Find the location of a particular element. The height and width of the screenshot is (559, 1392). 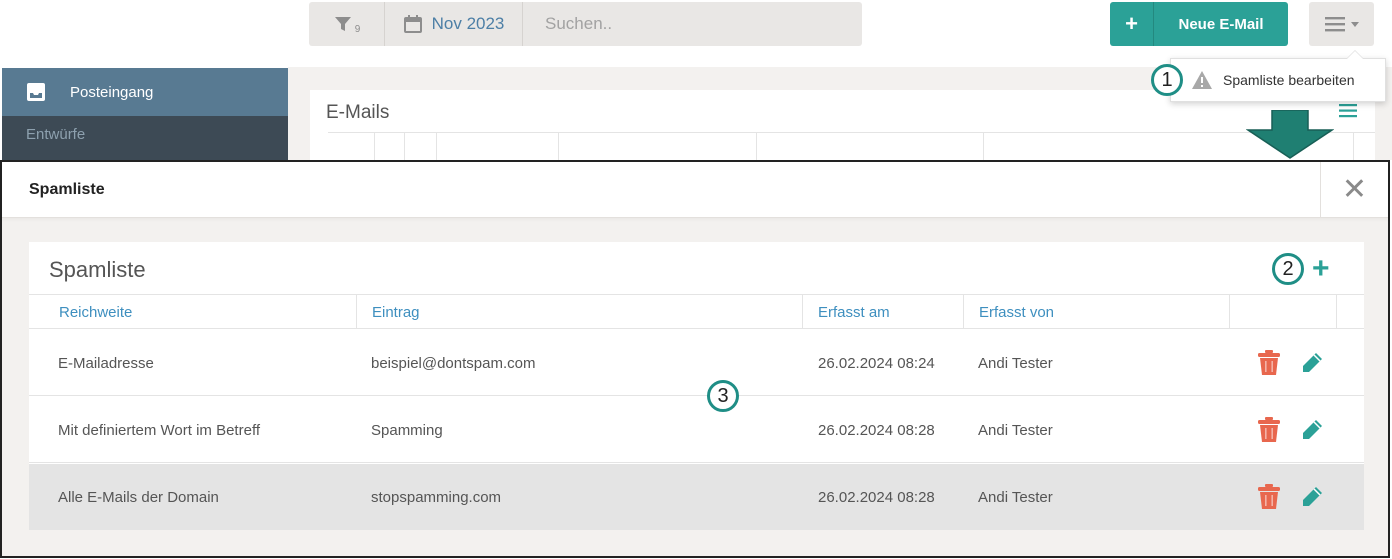

cell-scope: Alle E-Mails der Domain is located at coordinates (138, 497).